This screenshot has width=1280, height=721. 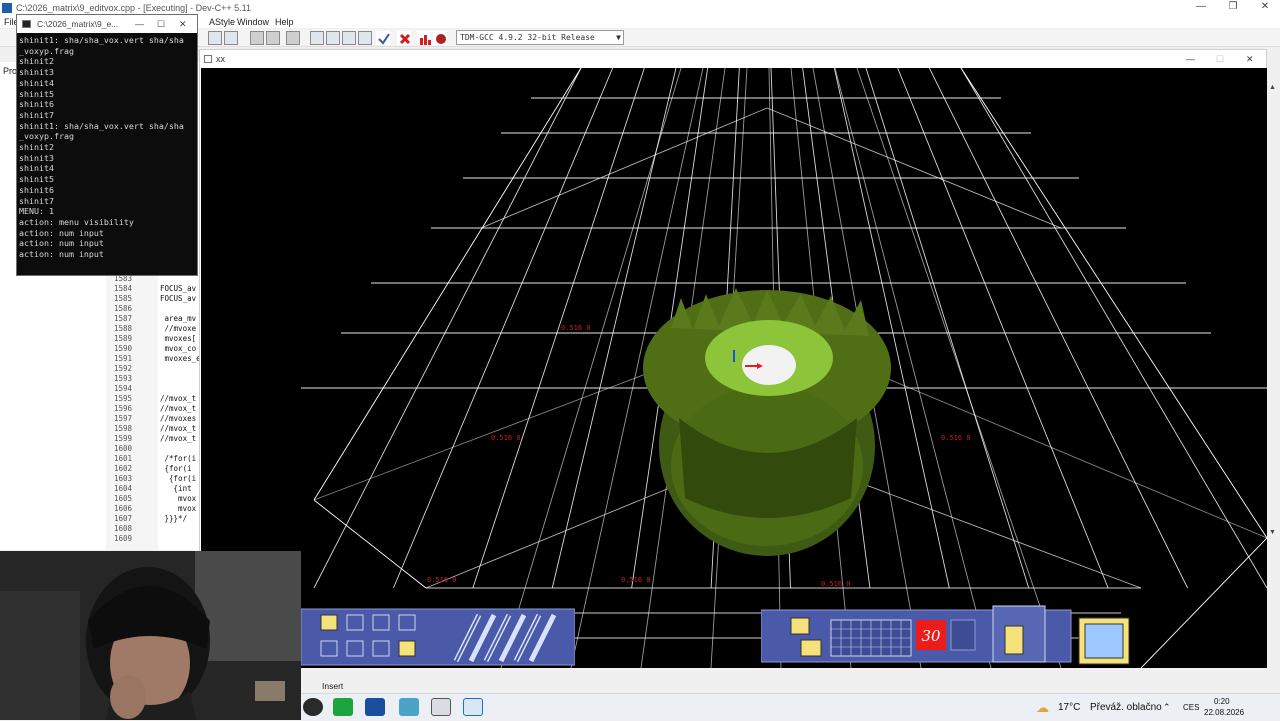 What do you see at coordinates (123, 348) in the screenshot?
I see `line-number: 1590` at bounding box center [123, 348].